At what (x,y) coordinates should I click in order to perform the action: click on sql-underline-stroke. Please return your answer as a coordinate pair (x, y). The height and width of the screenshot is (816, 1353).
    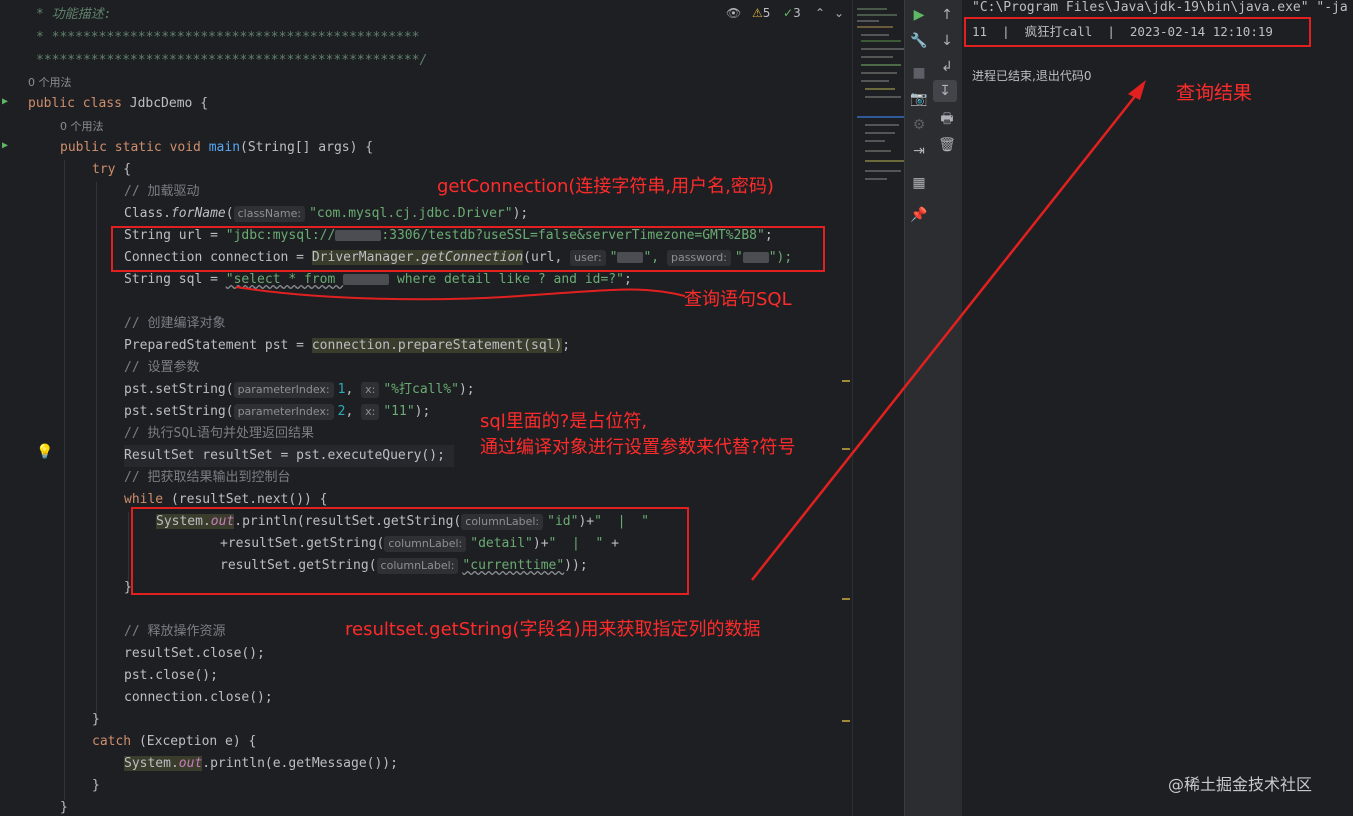
    Looking at the image, I should click on (460, 293).